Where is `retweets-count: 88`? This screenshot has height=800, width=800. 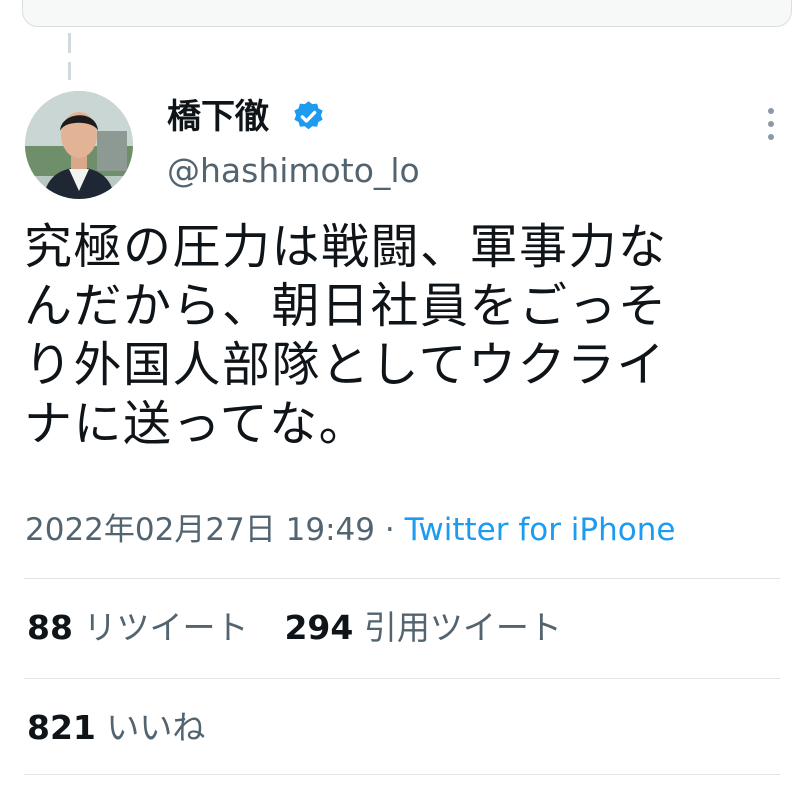
retweets-count: 88 is located at coordinates (50, 627).